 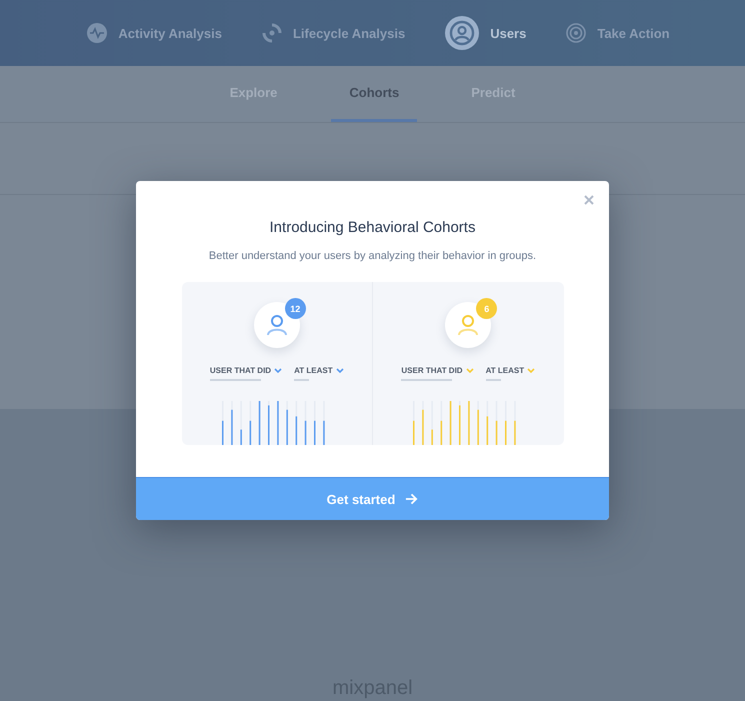 I want to click on nav-link: Lifecycle Analysis, so click(x=349, y=33).